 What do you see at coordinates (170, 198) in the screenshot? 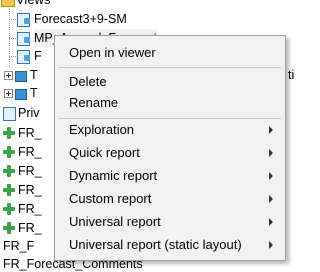
I see `menu-item-custom-report: Custom report` at bounding box center [170, 198].